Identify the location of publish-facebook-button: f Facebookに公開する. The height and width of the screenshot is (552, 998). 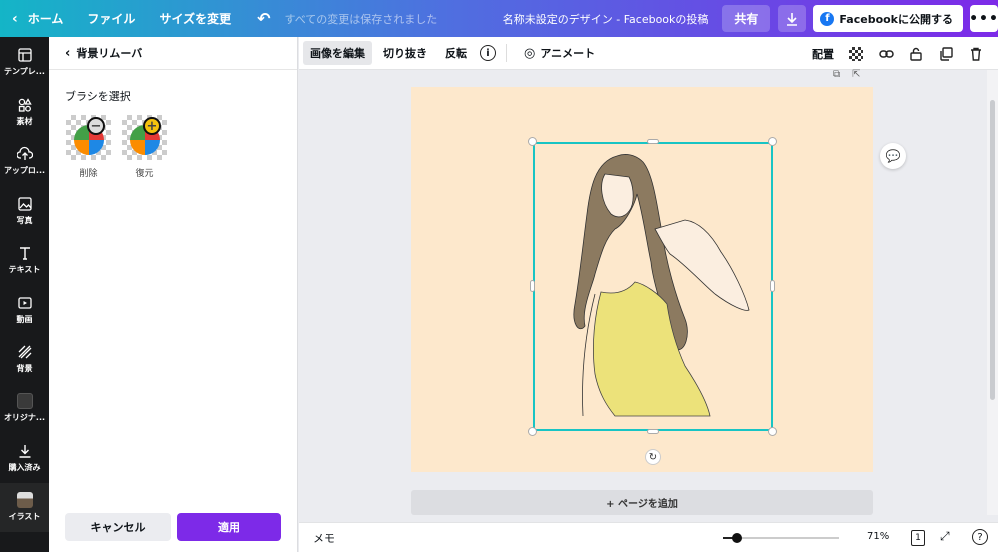
(888, 18).